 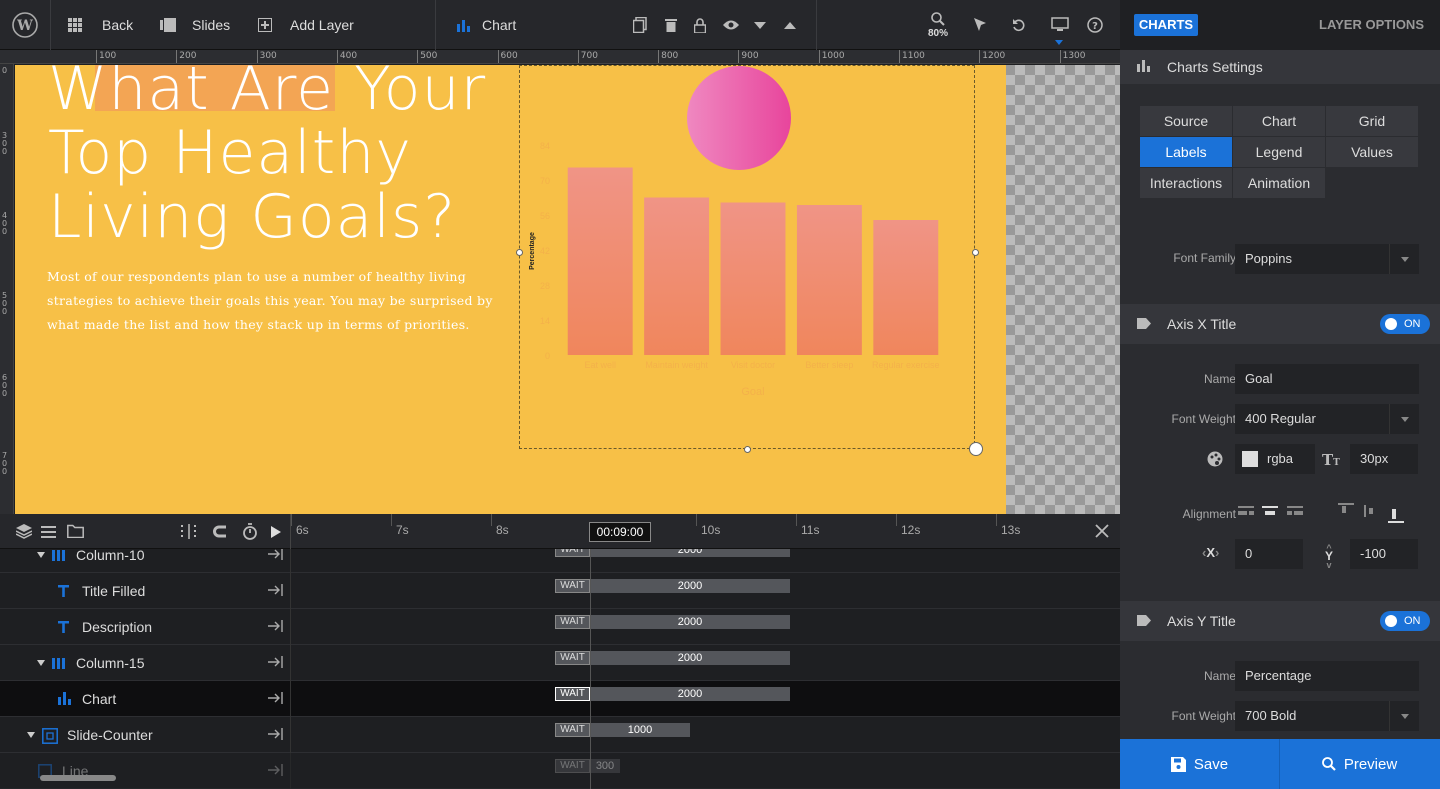 I want to click on axis-x-title-toggle: ON, so click(x=1405, y=324).